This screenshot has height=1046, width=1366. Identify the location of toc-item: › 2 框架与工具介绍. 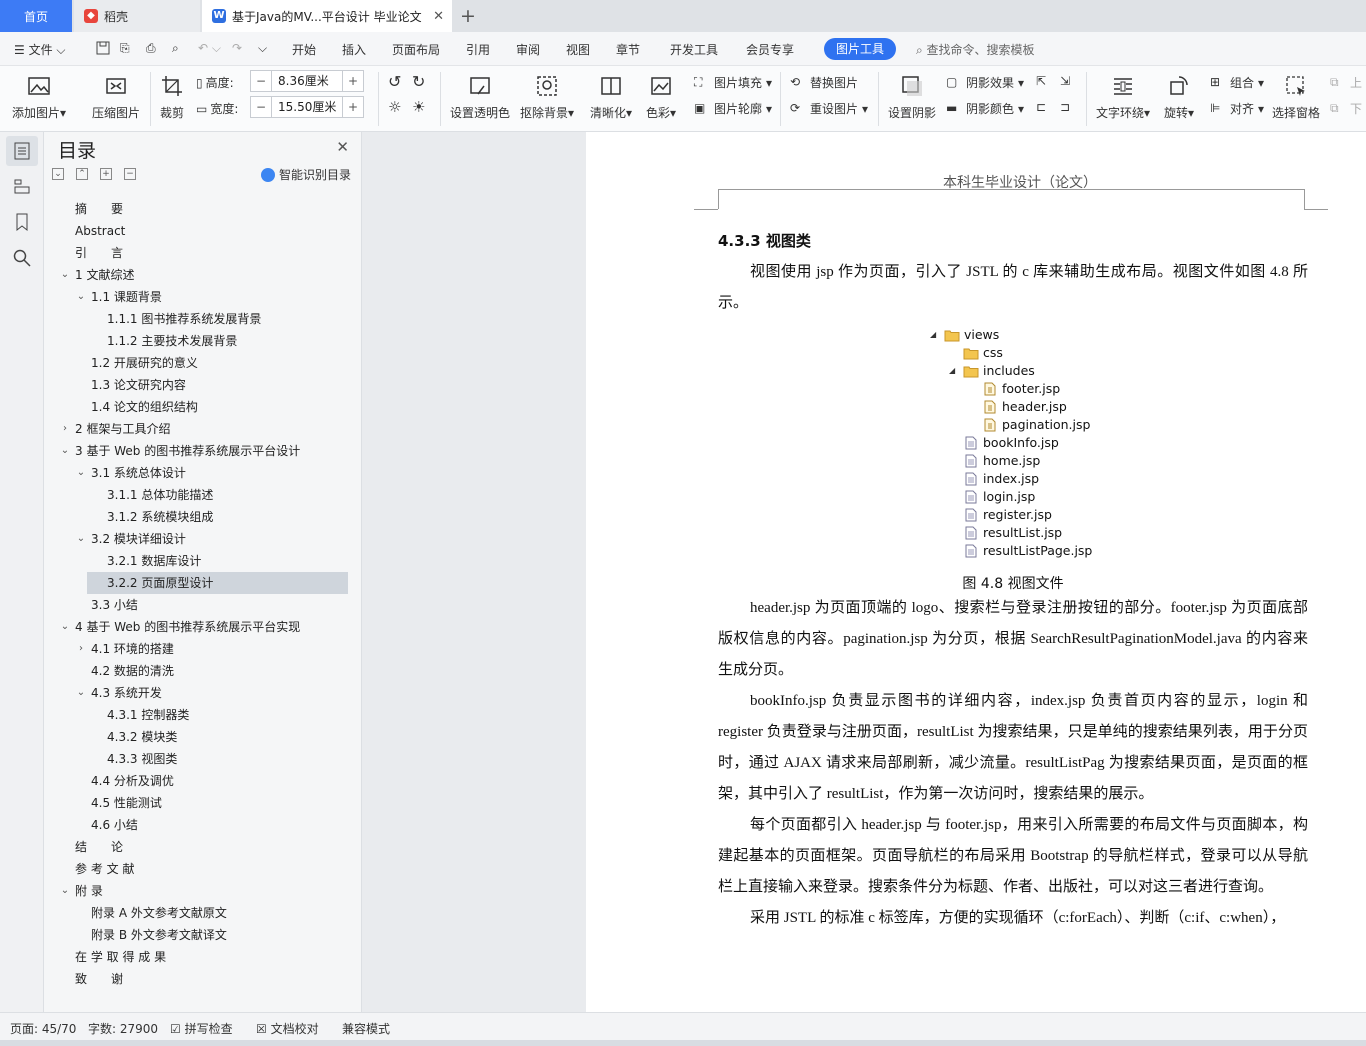
(203, 429).